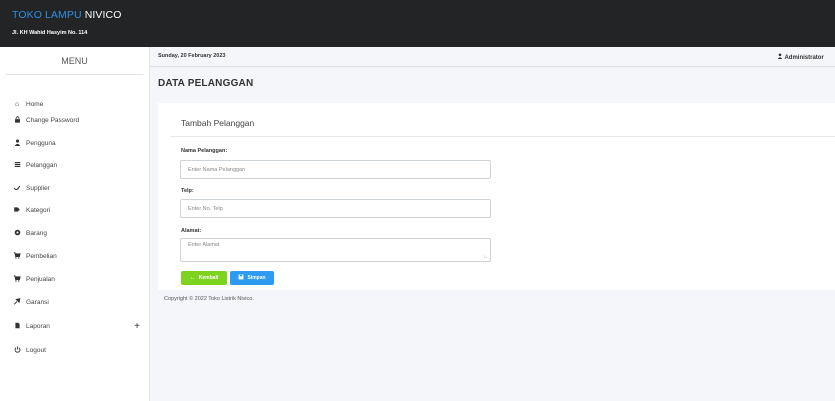 The image size is (835, 401). Describe the element at coordinates (38, 188) in the screenshot. I see `sidebar-item-label: Supplier` at that location.